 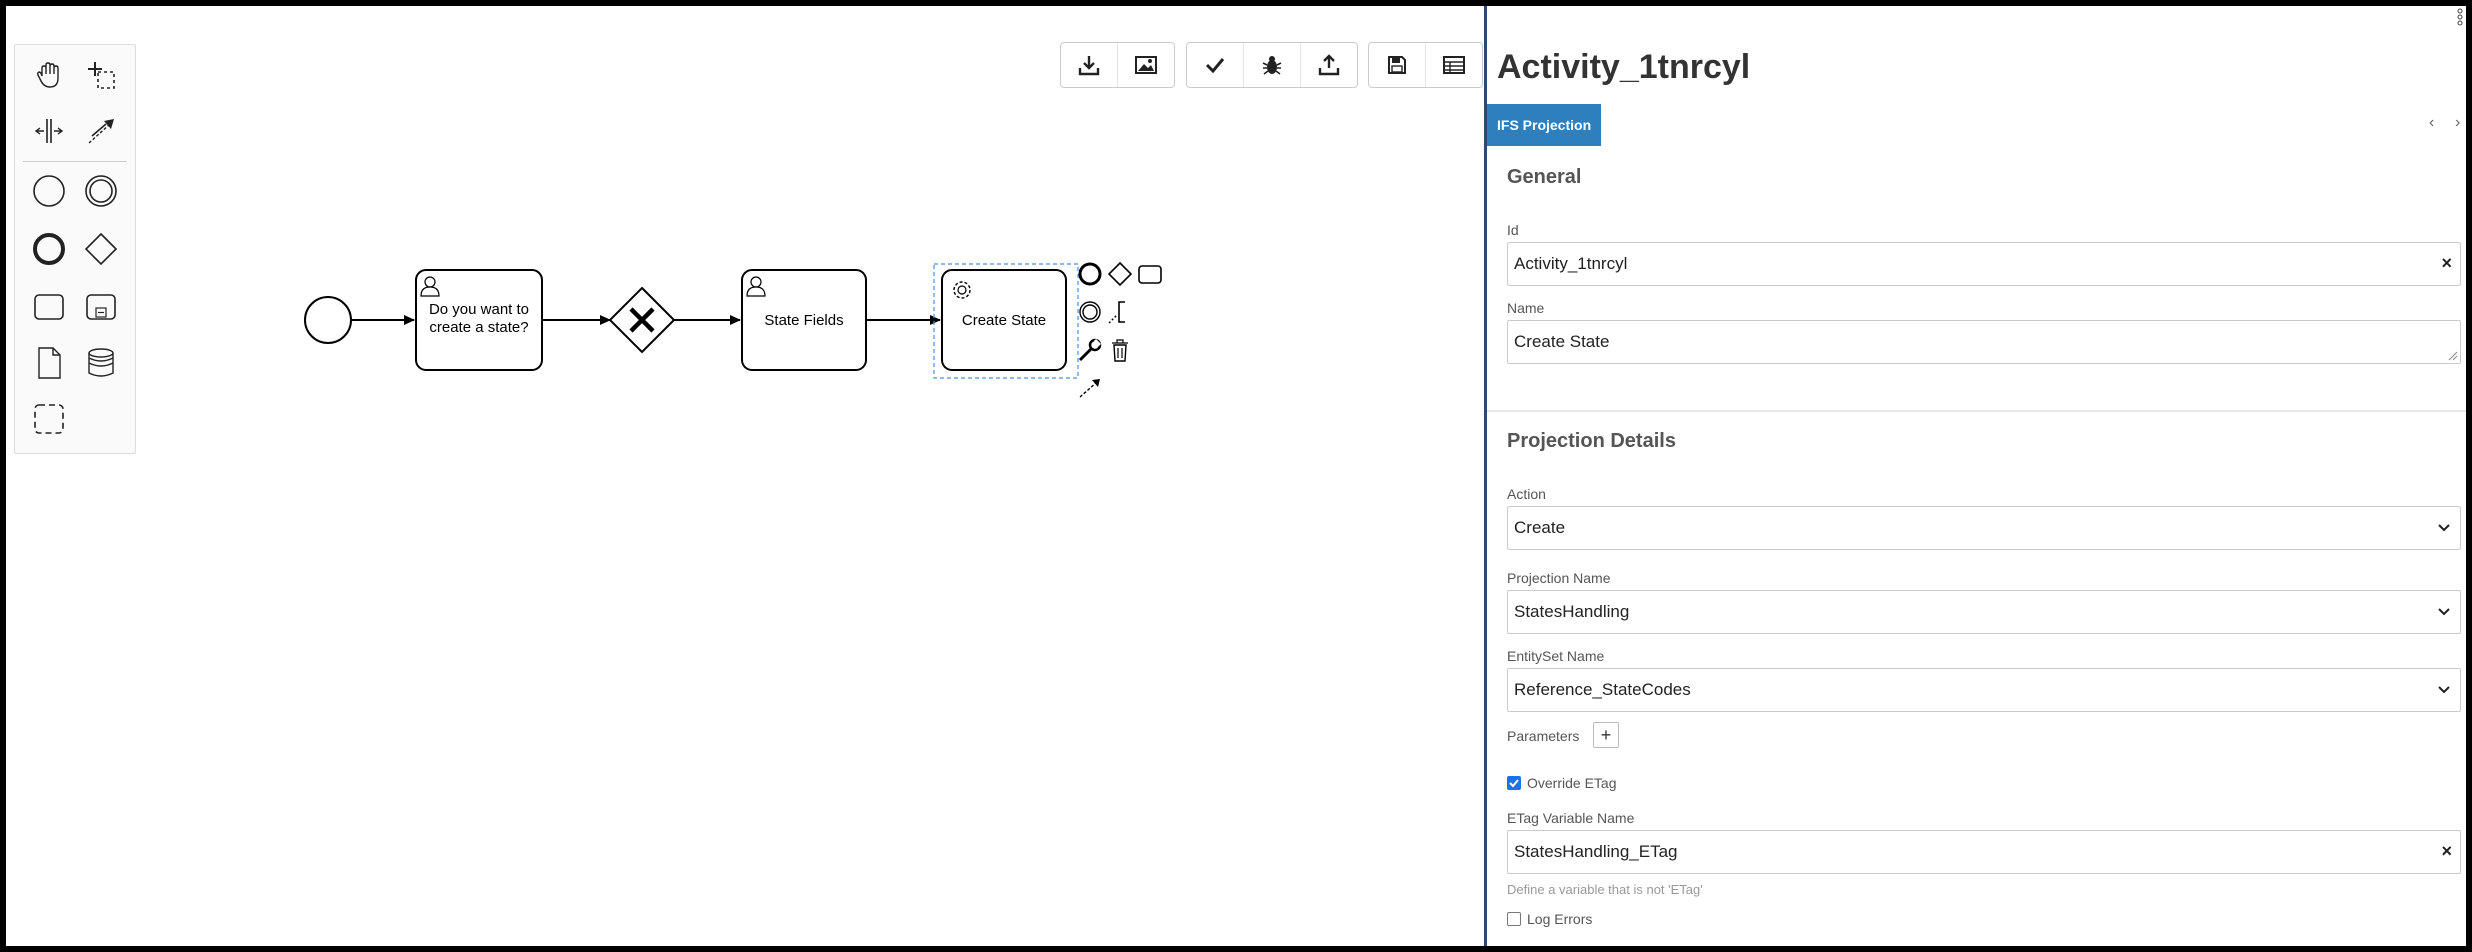 What do you see at coordinates (1120, 350) in the screenshot?
I see `trash-icon` at bounding box center [1120, 350].